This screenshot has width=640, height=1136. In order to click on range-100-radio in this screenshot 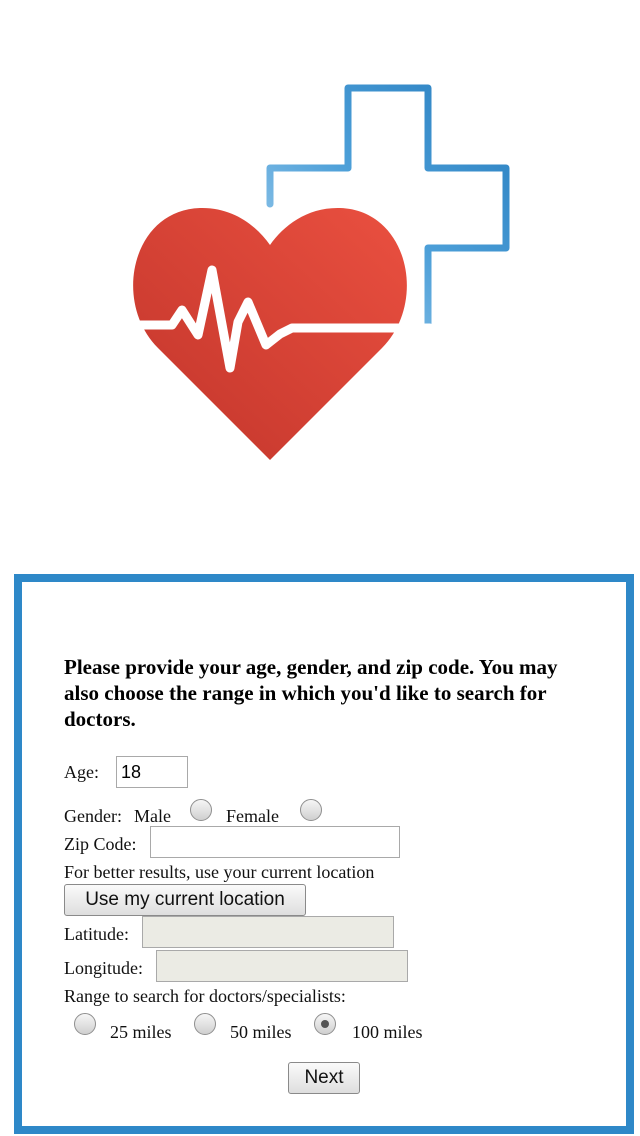, I will do `click(325, 1024)`.